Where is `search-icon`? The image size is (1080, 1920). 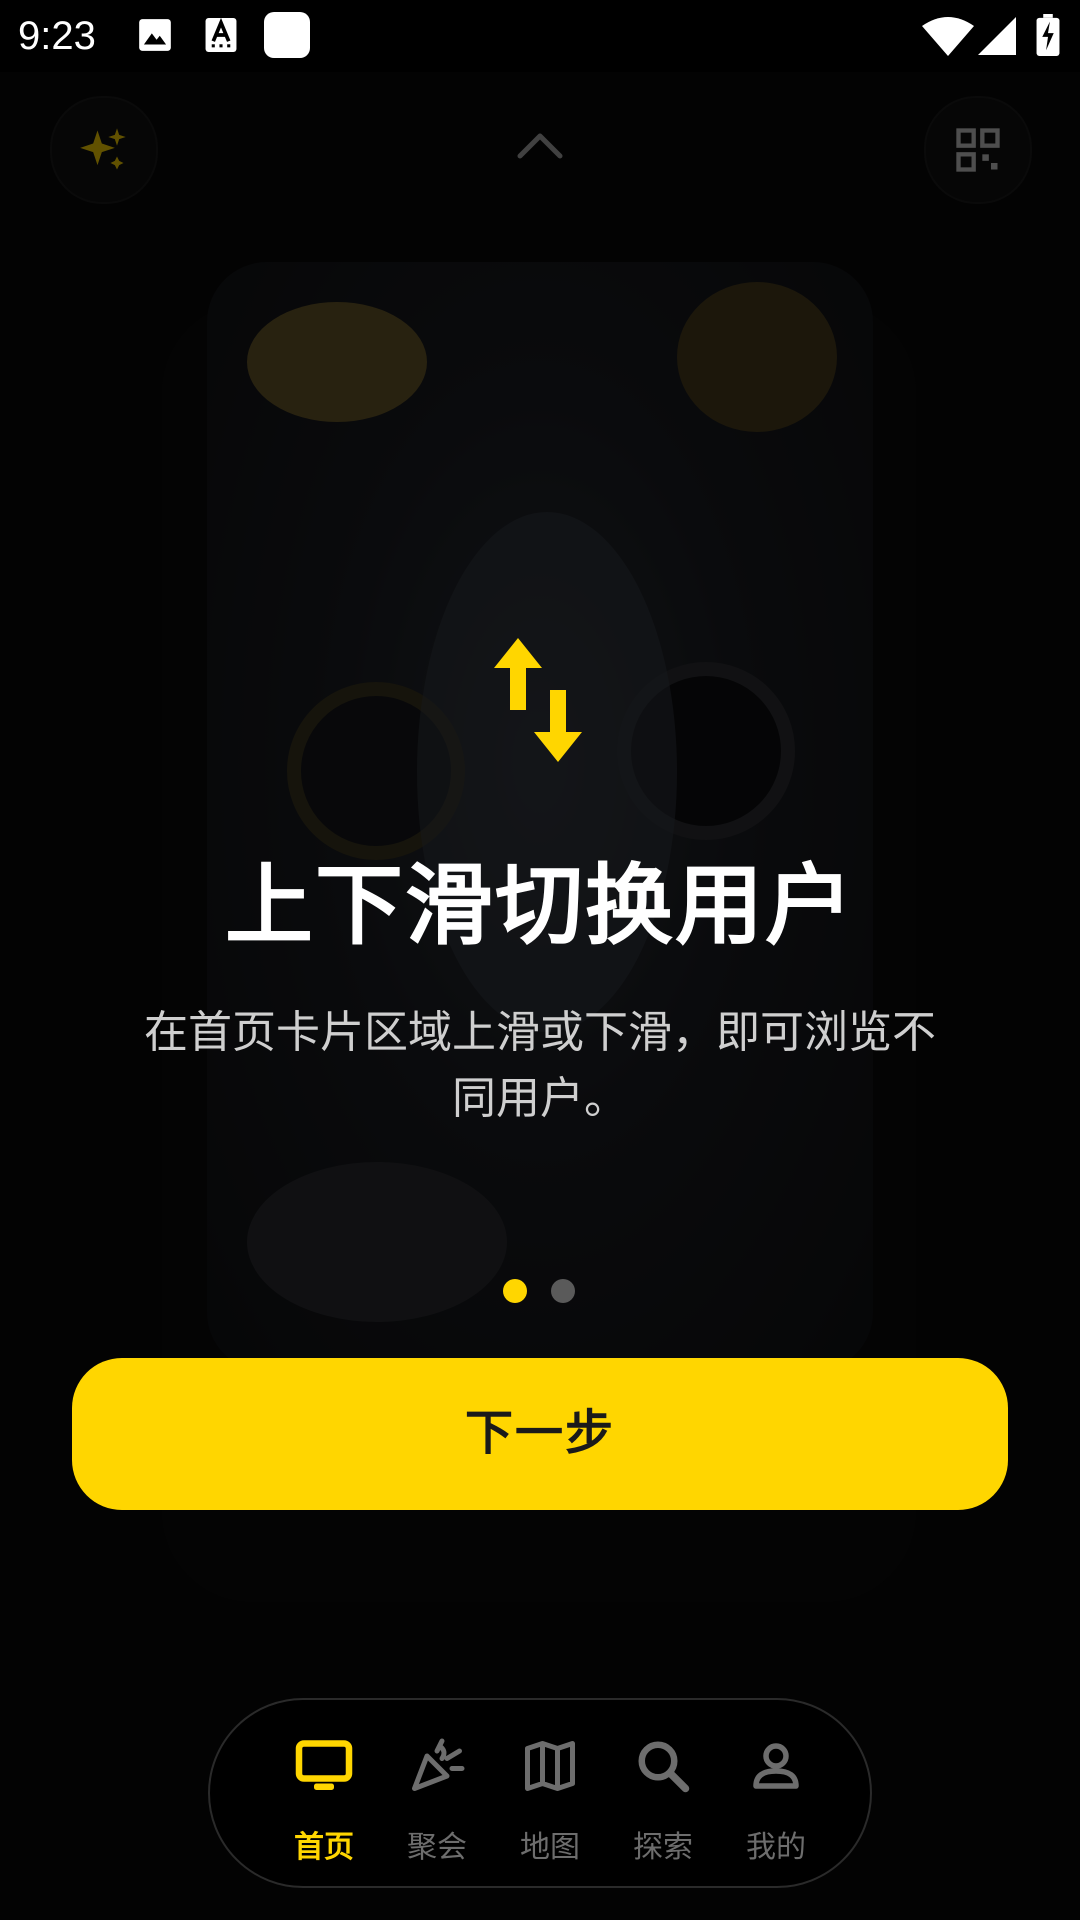
search-icon is located at coordinates (664, 1767).